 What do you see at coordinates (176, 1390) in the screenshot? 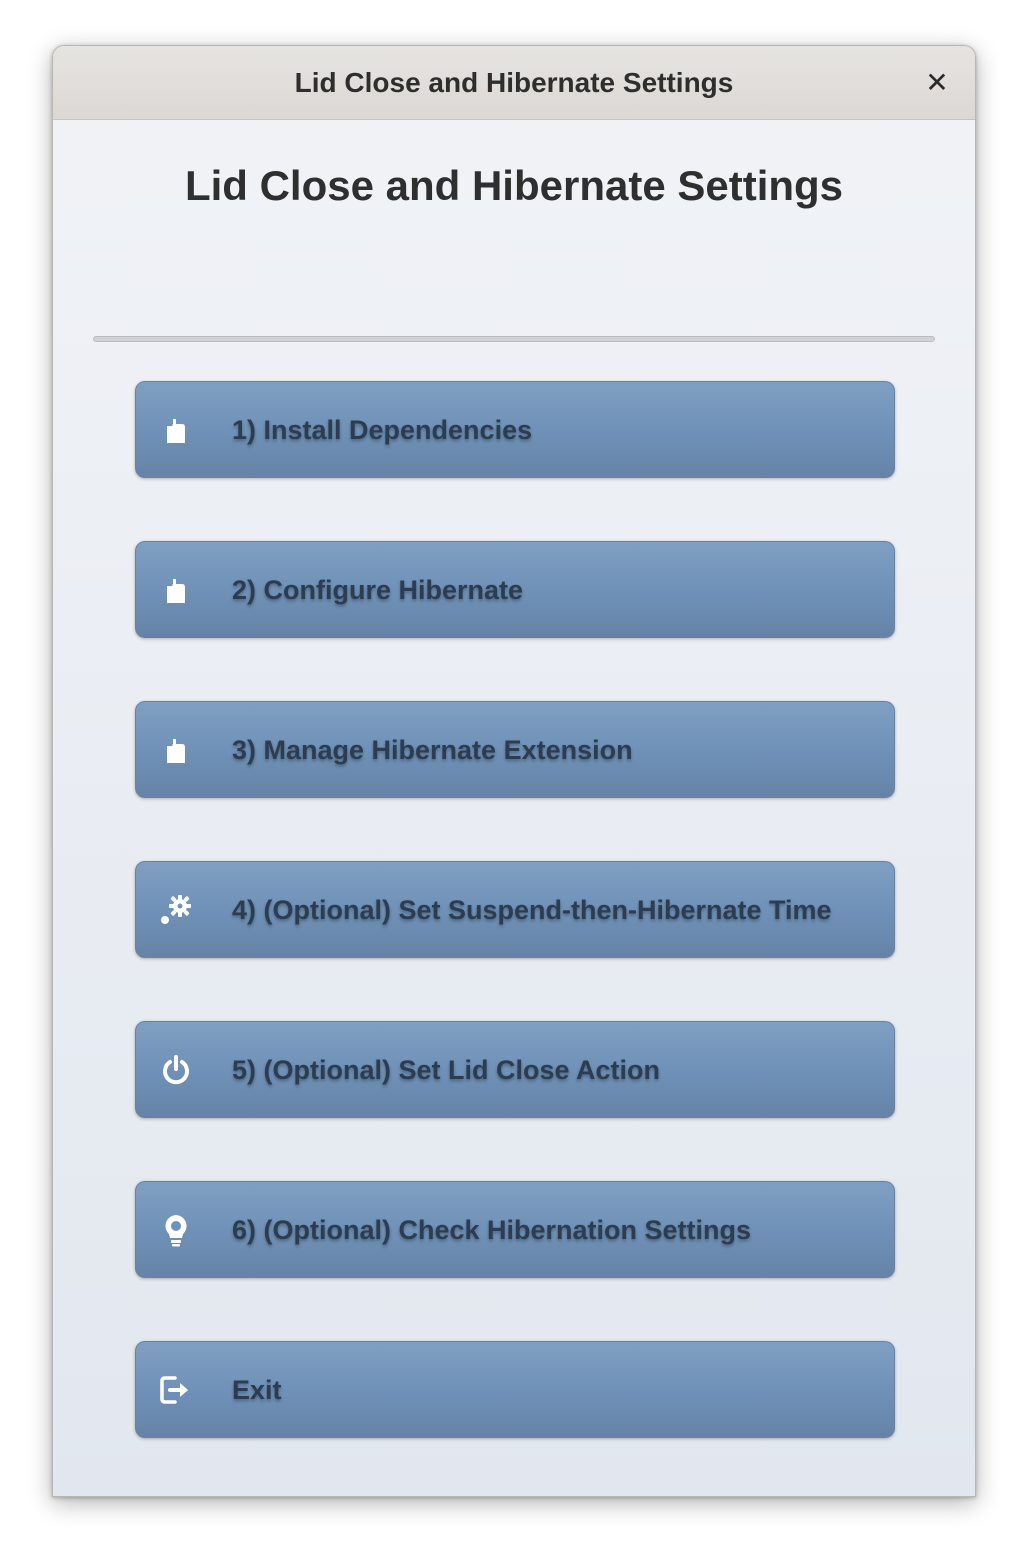
I see `exit-icon` at bounding box center [176, 1390].